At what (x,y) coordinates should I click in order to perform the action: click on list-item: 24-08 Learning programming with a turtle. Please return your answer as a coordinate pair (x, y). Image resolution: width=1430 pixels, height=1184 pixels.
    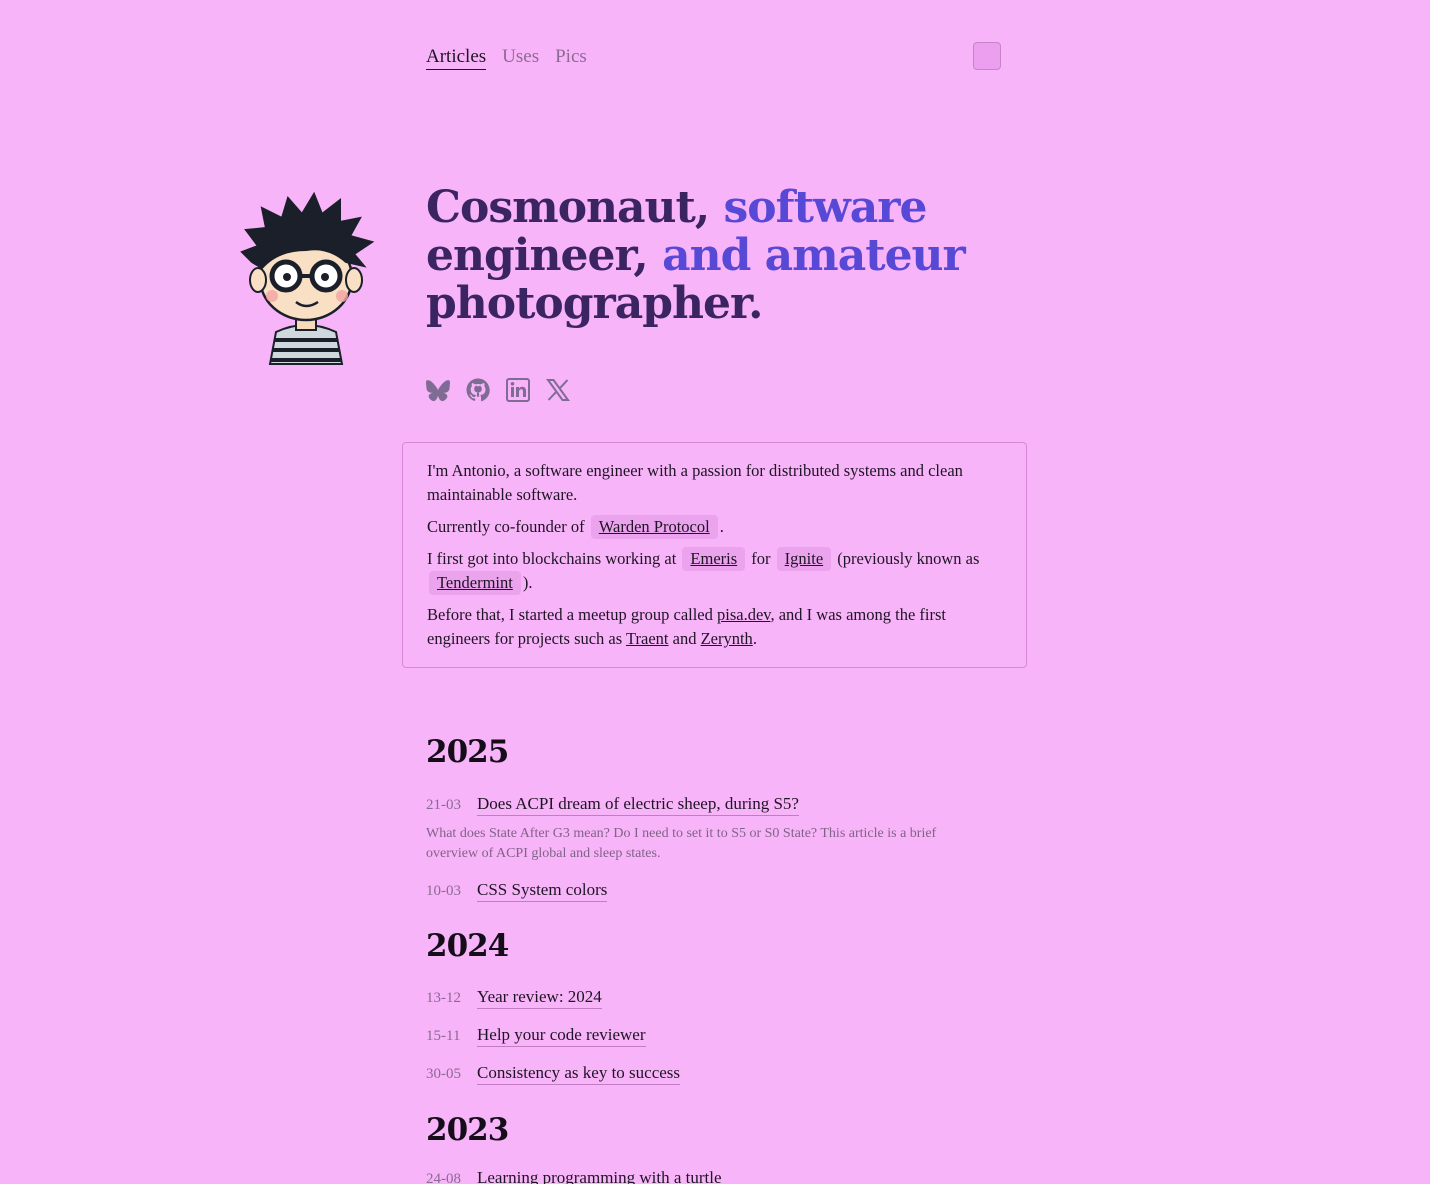
    Looking at the image, I should click on (574, 1176).